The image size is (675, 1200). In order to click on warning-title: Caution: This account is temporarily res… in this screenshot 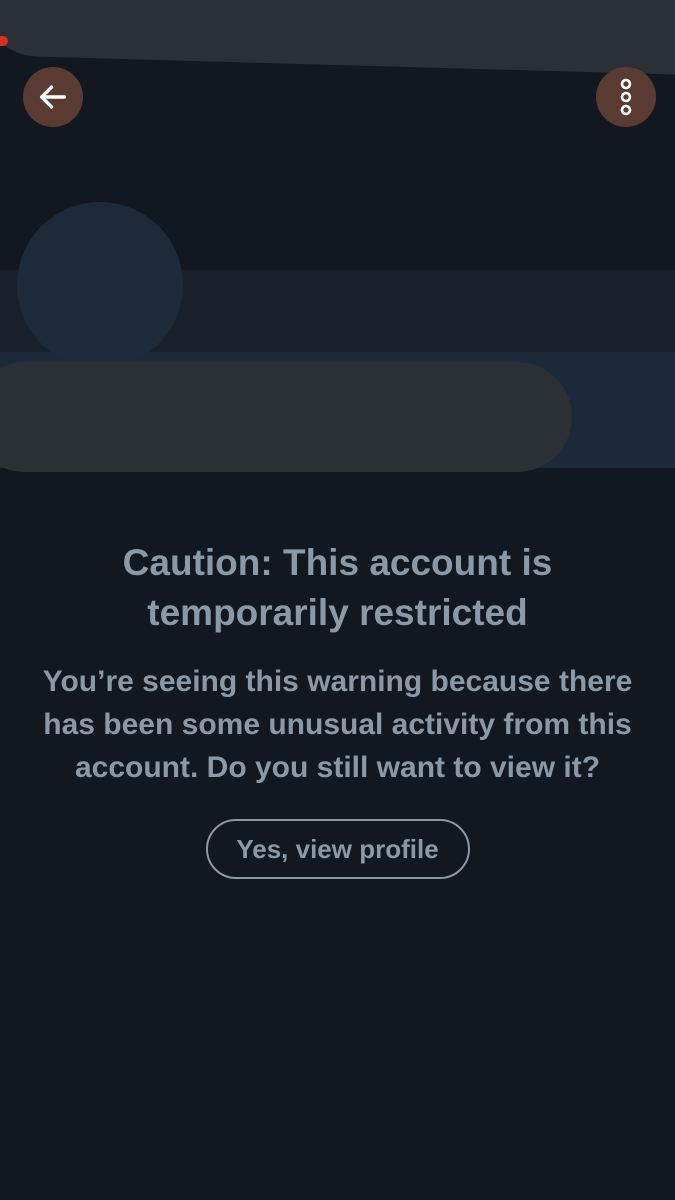, I will do `click(337, 587)`.